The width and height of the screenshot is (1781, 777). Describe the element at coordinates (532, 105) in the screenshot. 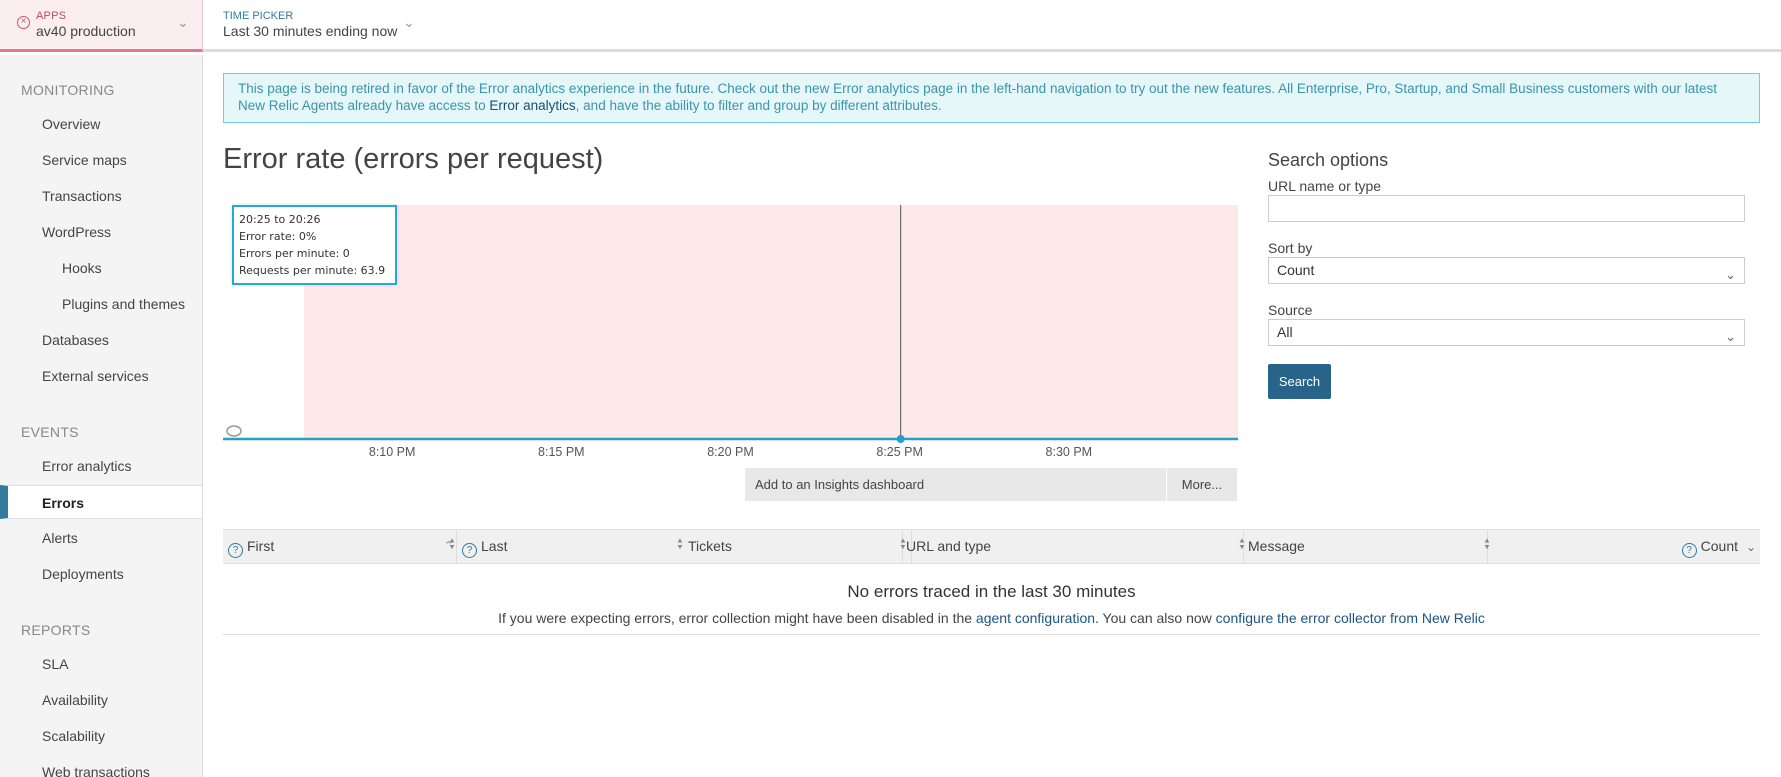

I see `banner-error-analytics-link: Error analytics` at that location.